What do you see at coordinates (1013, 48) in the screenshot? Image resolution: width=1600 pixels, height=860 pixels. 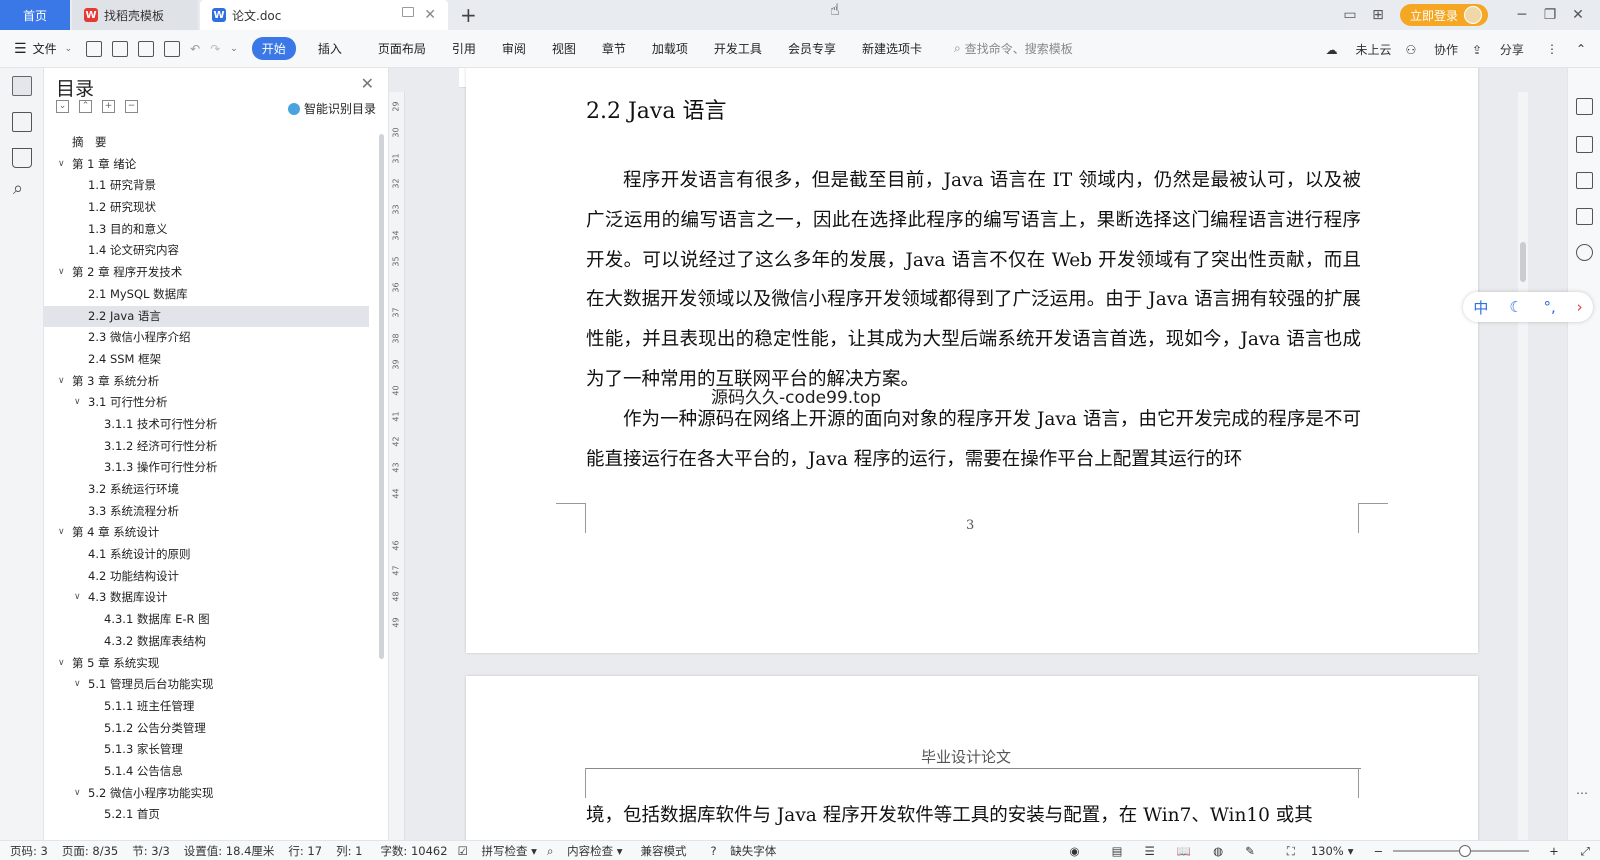 I see `command-search: ⌕ 查找命令、搜索模板` at bounding box center [1013, 48].